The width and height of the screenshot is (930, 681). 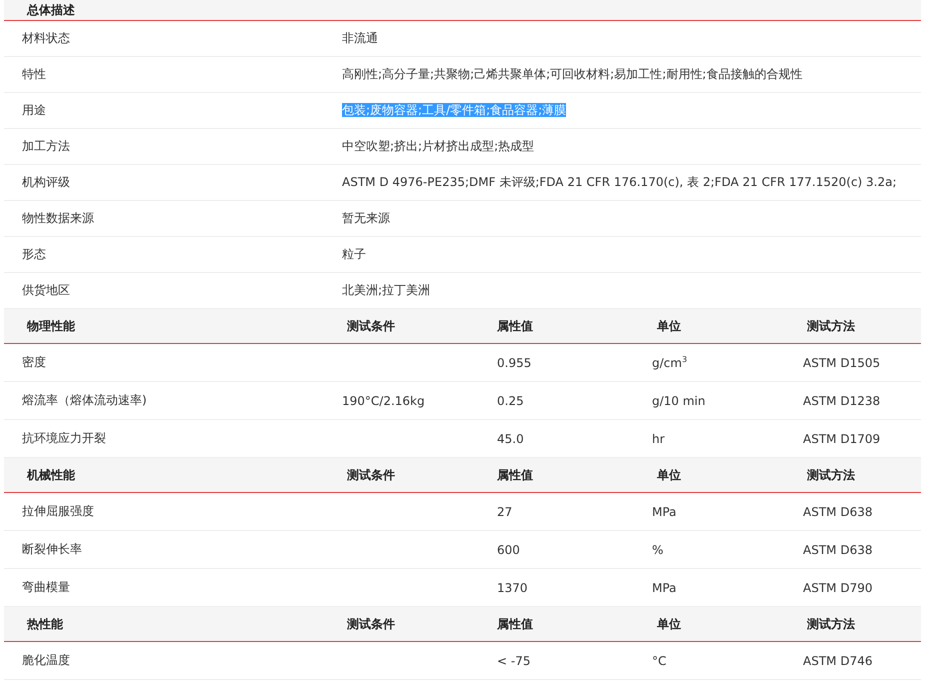 I want to click on section-title: 机械性能, so click(x=51, y=475).